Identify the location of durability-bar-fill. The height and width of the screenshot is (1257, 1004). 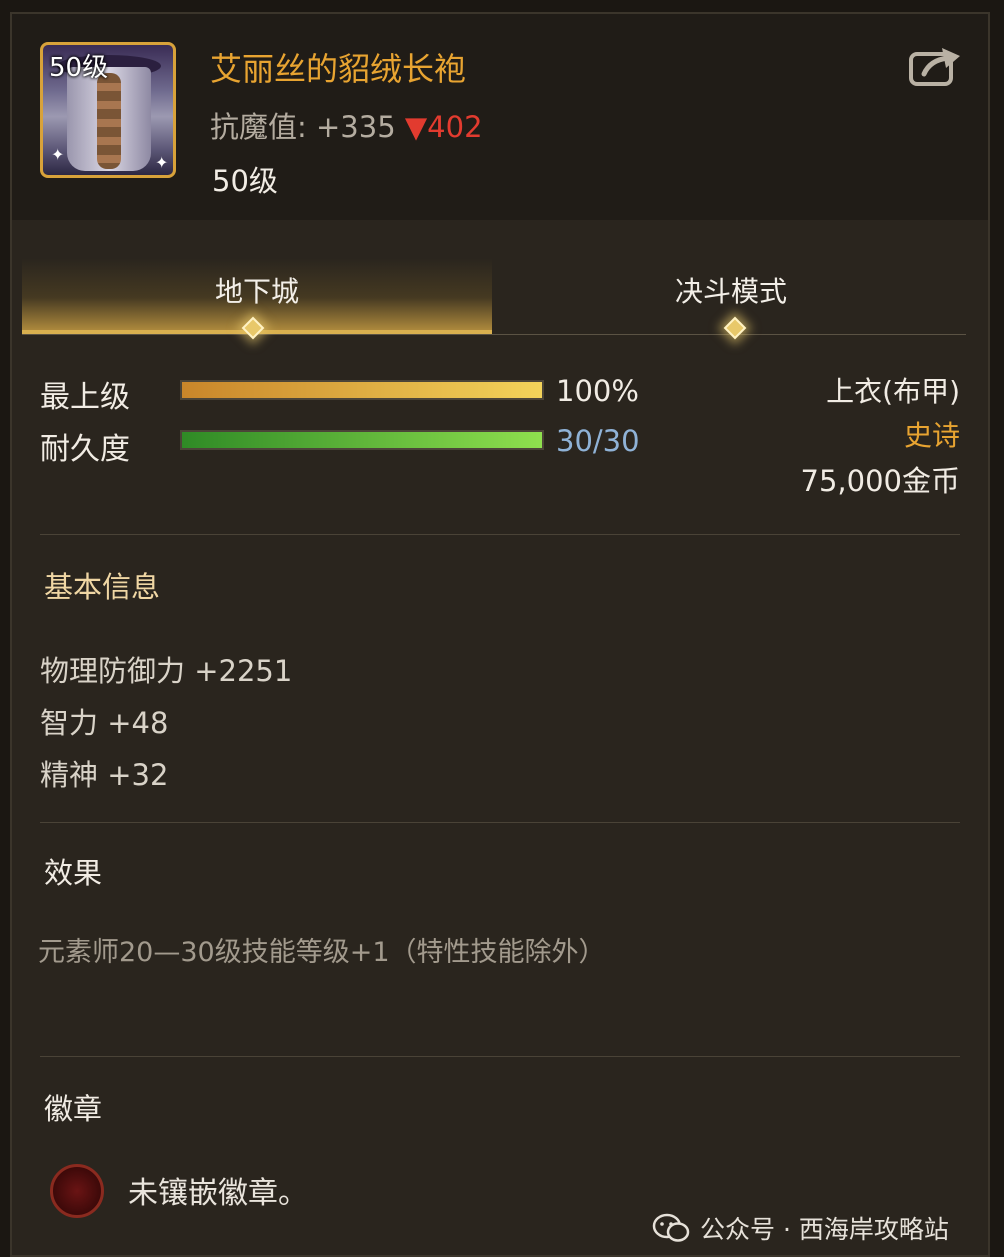
(362, 440).